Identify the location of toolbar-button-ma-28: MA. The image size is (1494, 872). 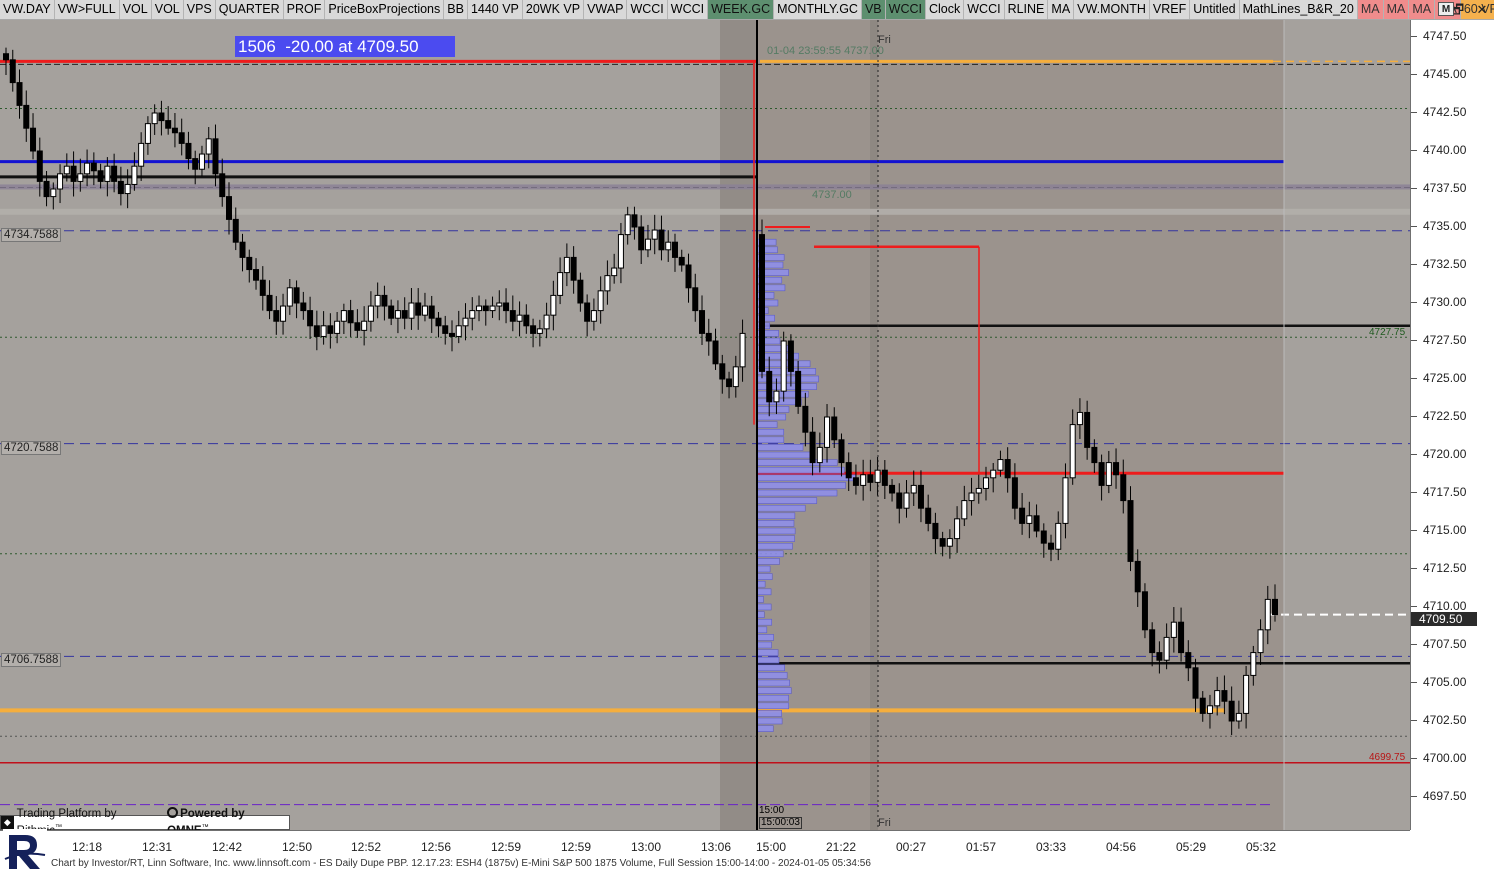
(1422, 9).